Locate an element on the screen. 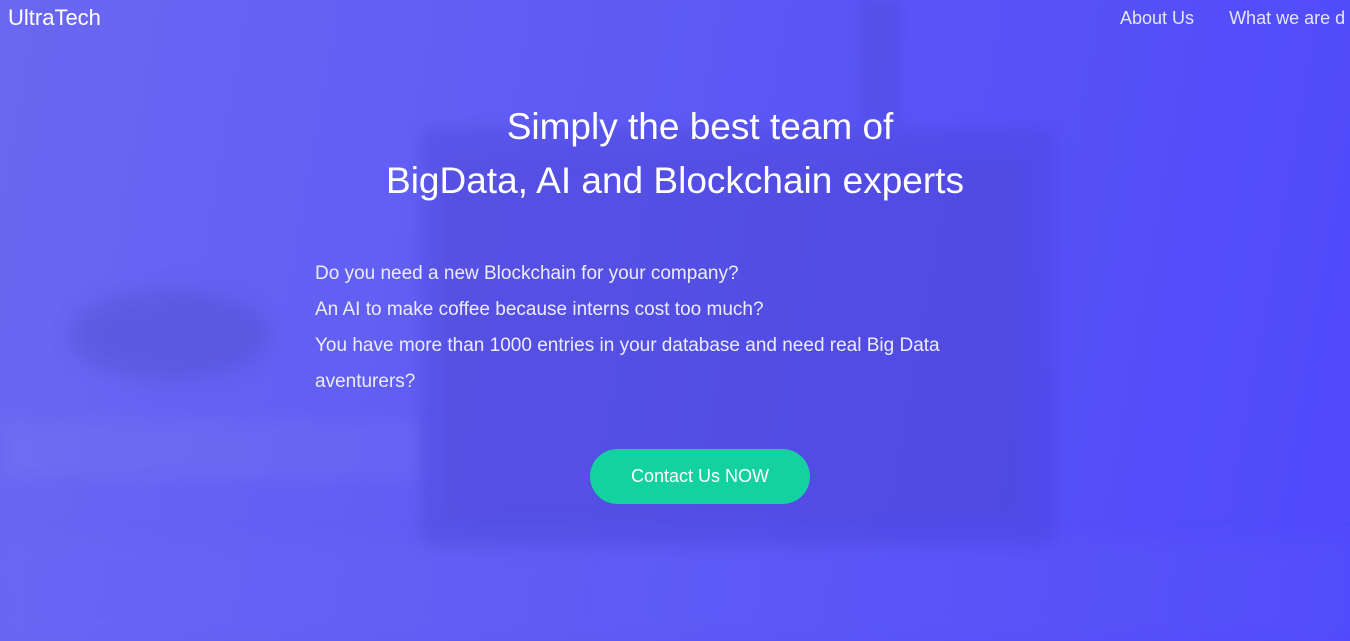  headline-line-1: Simply the best team of is located at coordinates (700, 126).